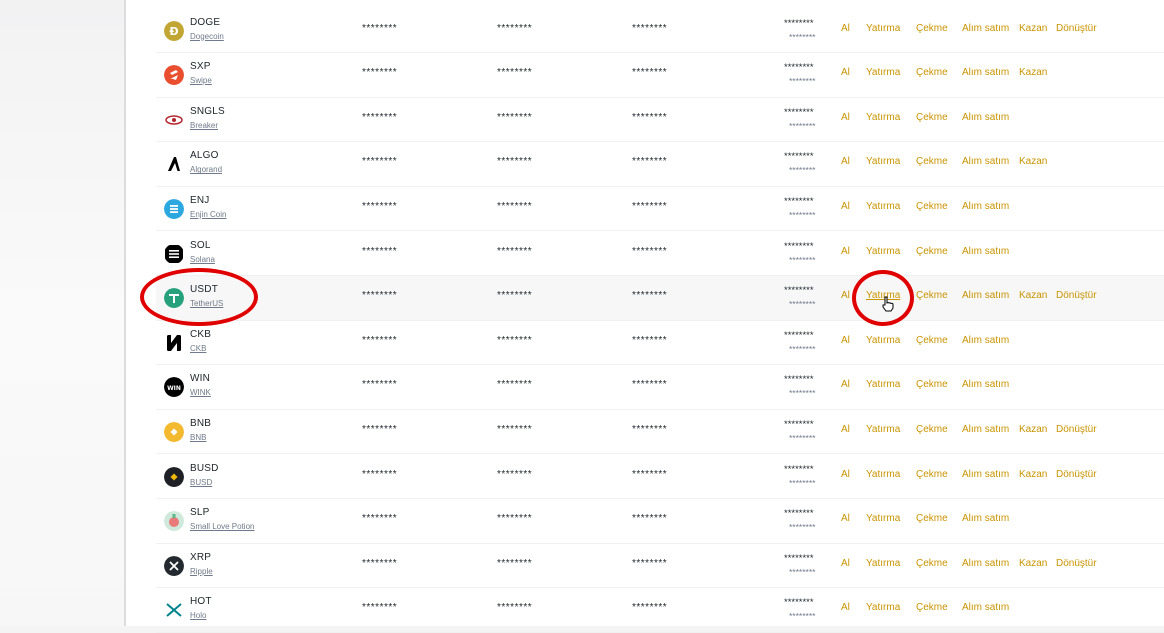 The image size is (1164, 633). What do you see at coordinates (201, 482) in the screenshot?
I see `coin-name-link: BUSD` at bounding box center [201, 482].